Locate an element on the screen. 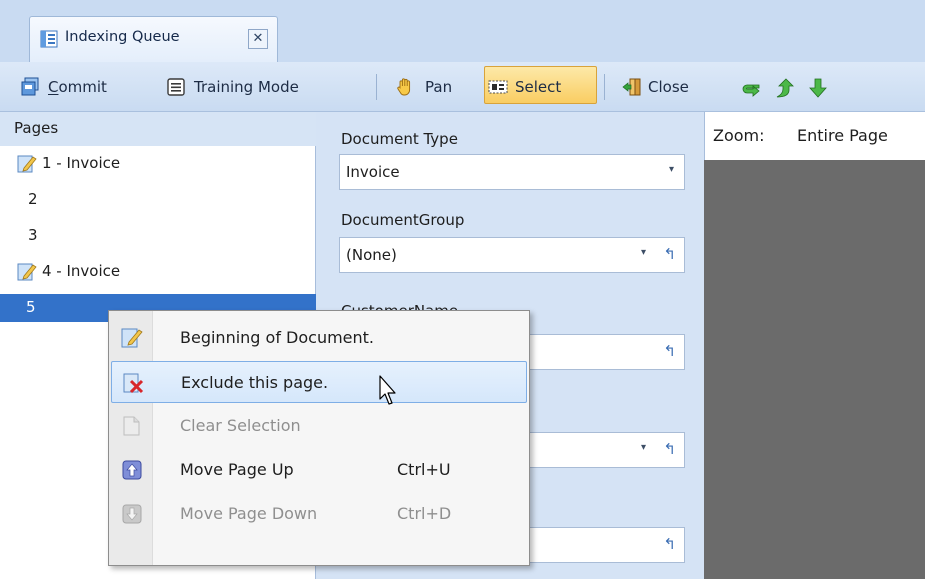  menu-item-shortcut: Ctrl+D is located at coordinates (424, 513).